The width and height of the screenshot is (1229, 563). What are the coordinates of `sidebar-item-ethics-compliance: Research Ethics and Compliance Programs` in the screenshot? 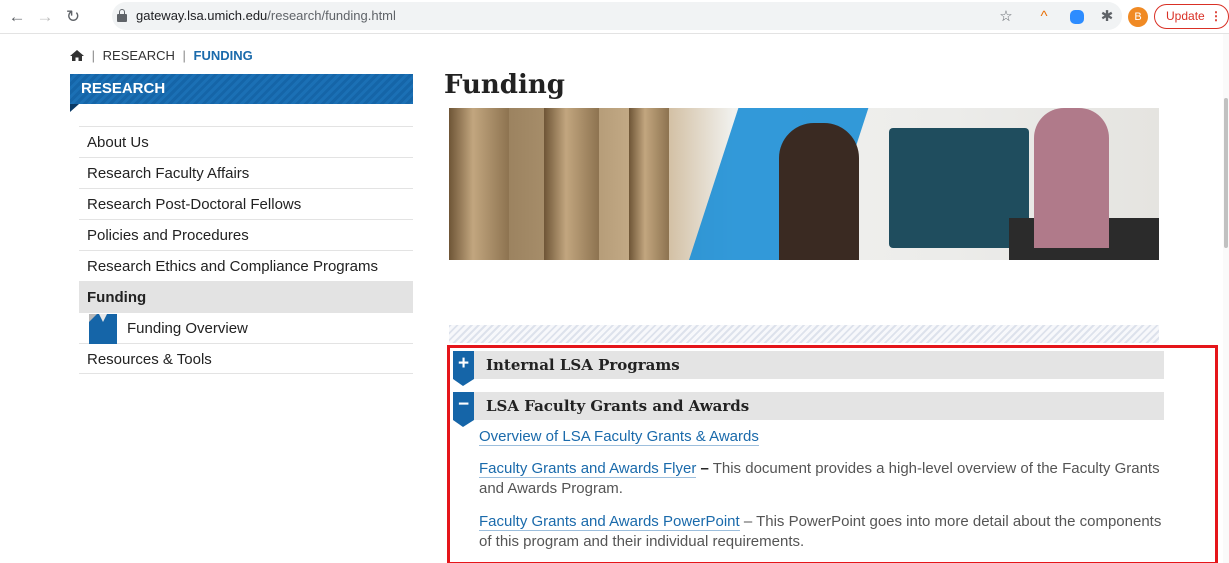 It's located at (246, 265).